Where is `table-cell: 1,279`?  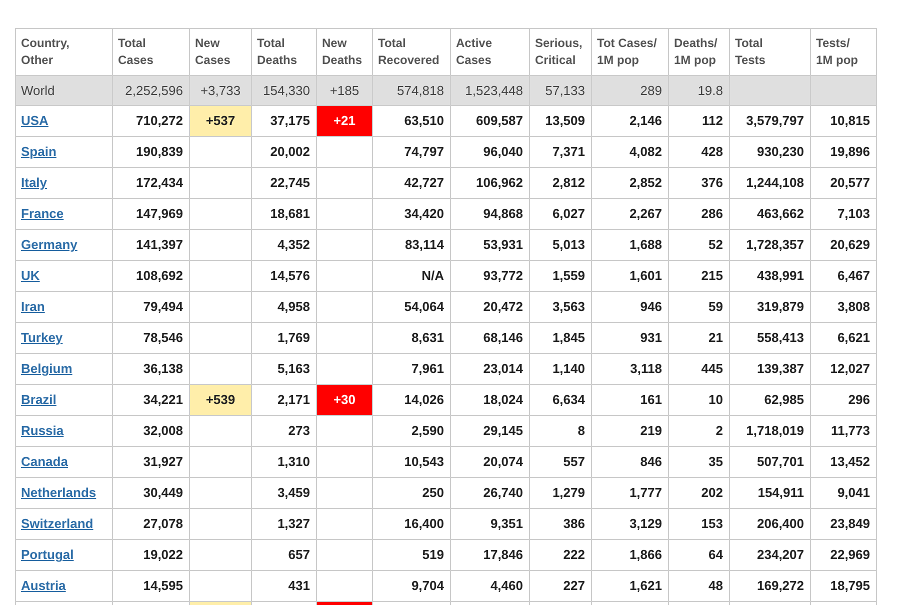
table-cell: 1,279 is located at coordinates (561, 493).